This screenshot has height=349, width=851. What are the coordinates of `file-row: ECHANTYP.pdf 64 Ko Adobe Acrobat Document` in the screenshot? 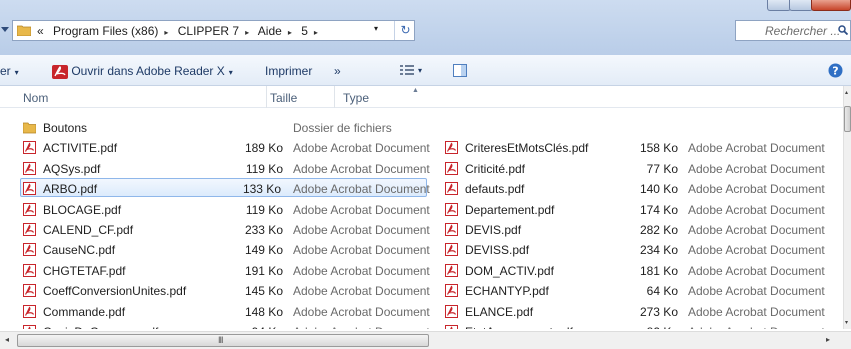 It's located at (640, 290).